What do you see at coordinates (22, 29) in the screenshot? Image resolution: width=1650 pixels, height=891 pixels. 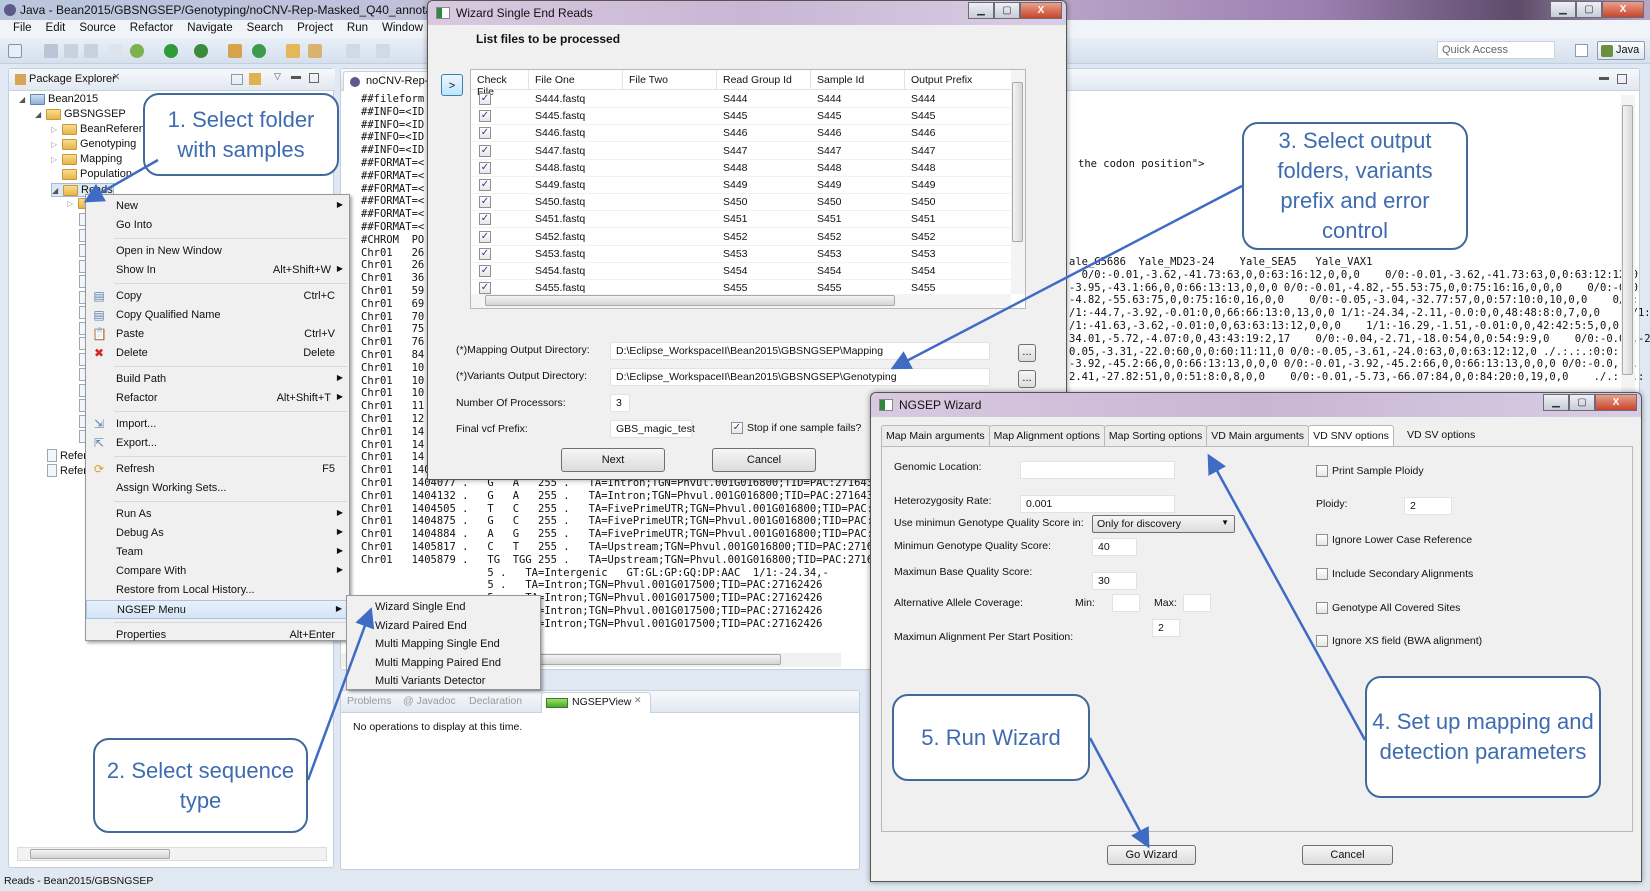 I see `menu-file: File` at bounding box center [22, 29].